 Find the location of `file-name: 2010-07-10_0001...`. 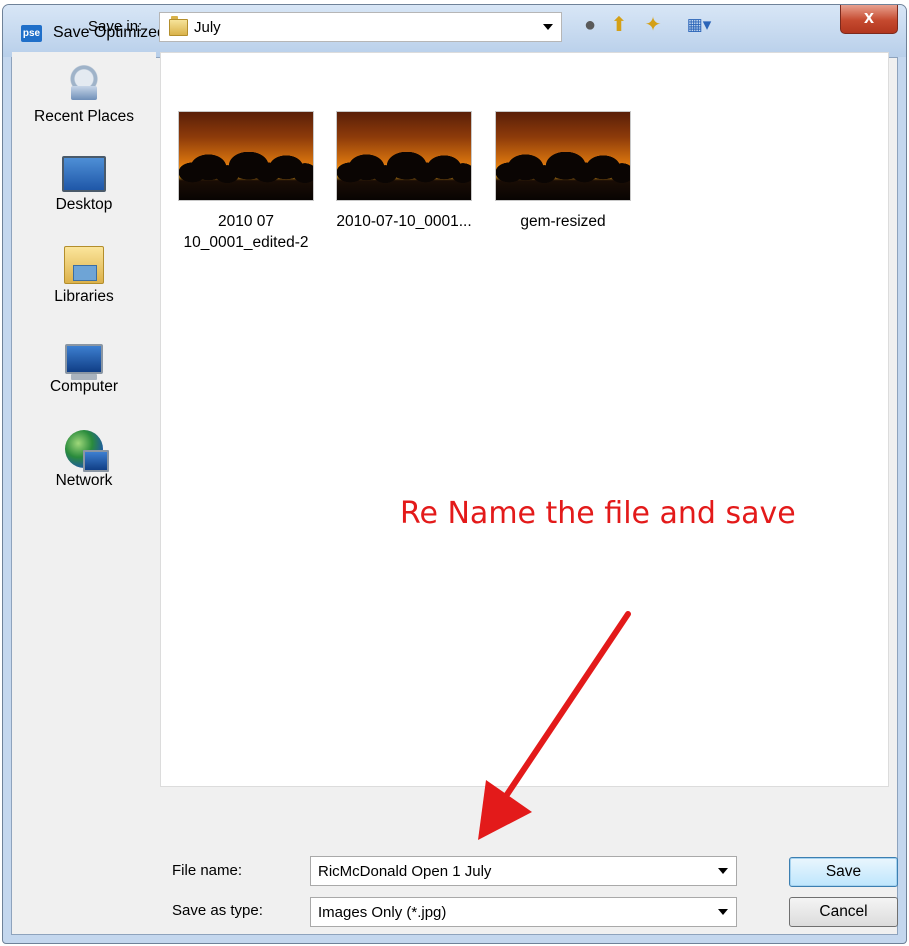

file-name: 2010-07-10_0001... is located at coordinates (404, 221).